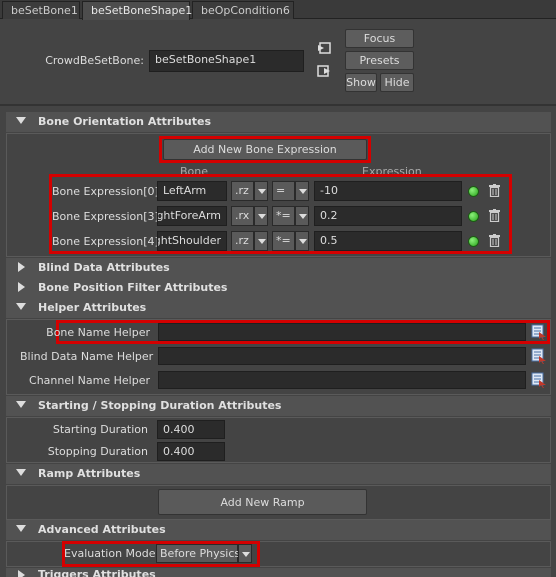 This screenshot has width=556, height=577. What do you see at coordinates (278, 530) in the screenshot?
I see `section-advanced: Advanced Attributes` at bounding box center [278, 530].